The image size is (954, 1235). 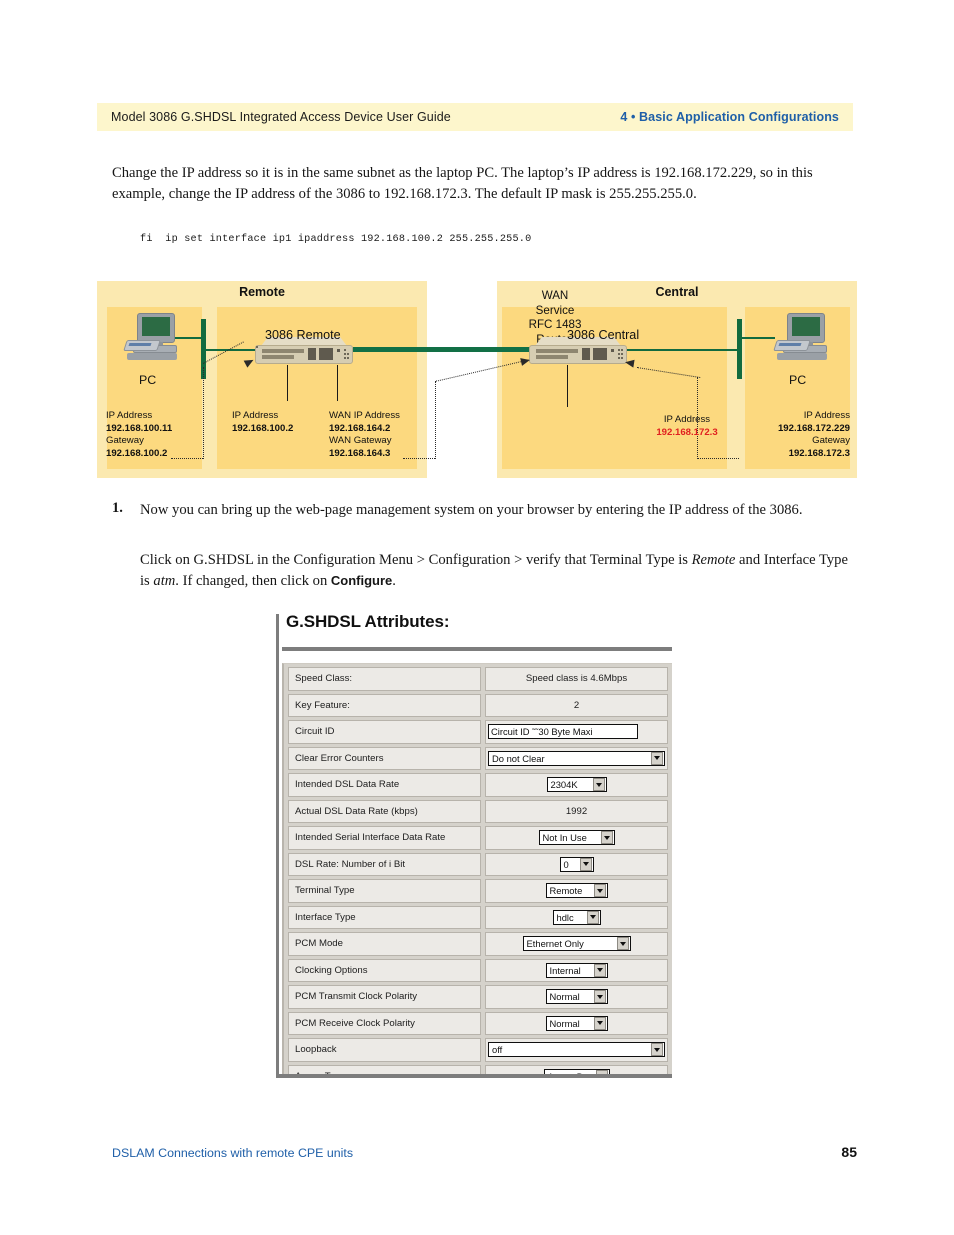 I want to click on screenshot-title-divider, so click(x=477, y=649).